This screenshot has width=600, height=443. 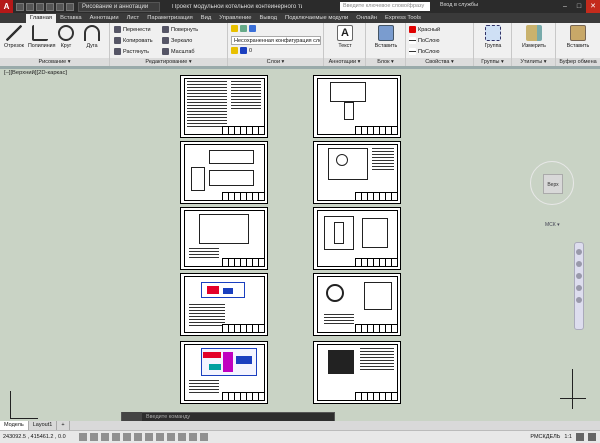 I want to click on layer-state-dropdown: Несохраненная конфигурация слоев, so click(x=276, y=40).